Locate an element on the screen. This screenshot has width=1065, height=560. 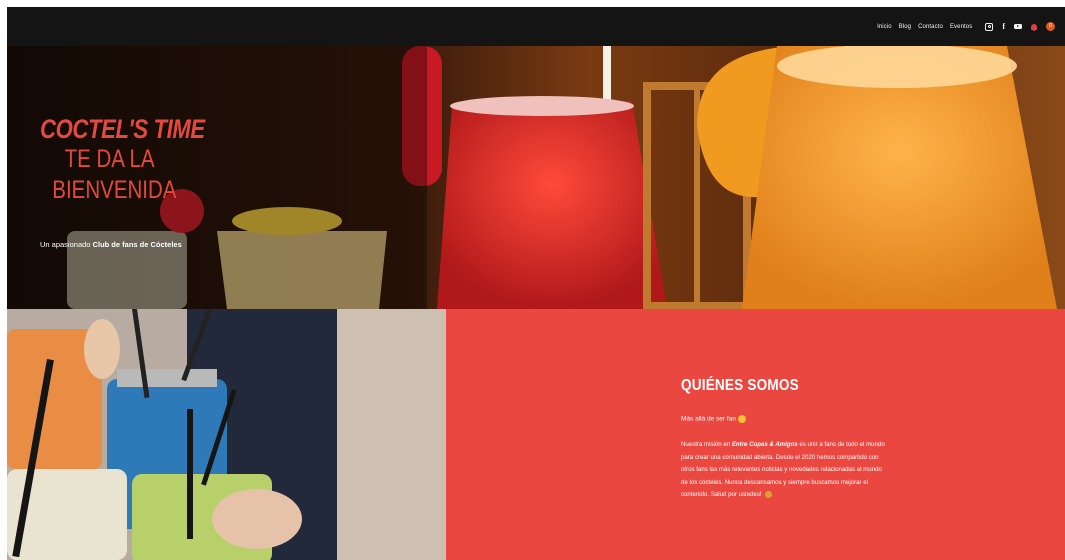
hero-title: COCTEL'S TIME TE DA LA BIENVENIDA is located at coordinates (125, 160).